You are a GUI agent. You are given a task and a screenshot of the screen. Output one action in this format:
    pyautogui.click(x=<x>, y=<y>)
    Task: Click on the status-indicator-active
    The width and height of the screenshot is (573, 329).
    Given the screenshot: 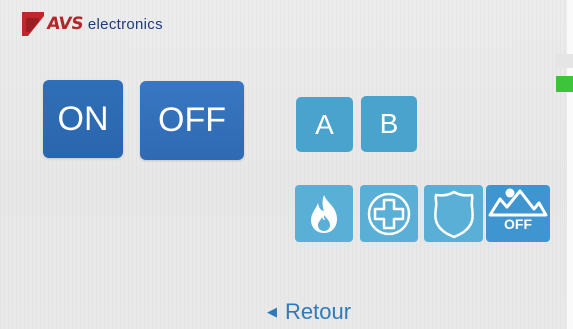 What is the action you would take?
    pyautogui.click(x=564, y=84)
    